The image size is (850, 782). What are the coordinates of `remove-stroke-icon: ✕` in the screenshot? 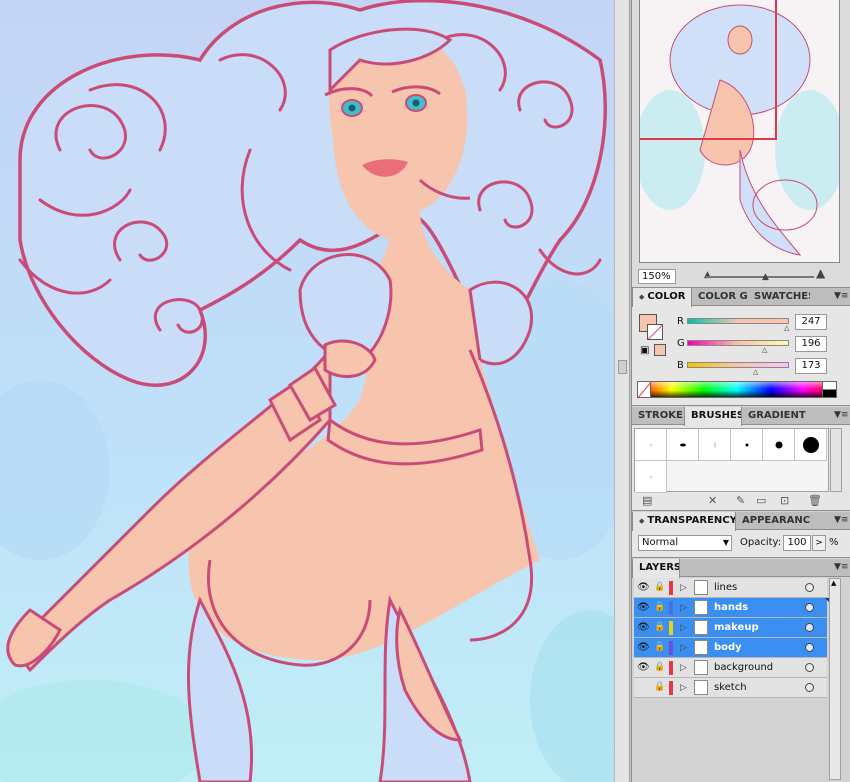 It's located at (712, 501).